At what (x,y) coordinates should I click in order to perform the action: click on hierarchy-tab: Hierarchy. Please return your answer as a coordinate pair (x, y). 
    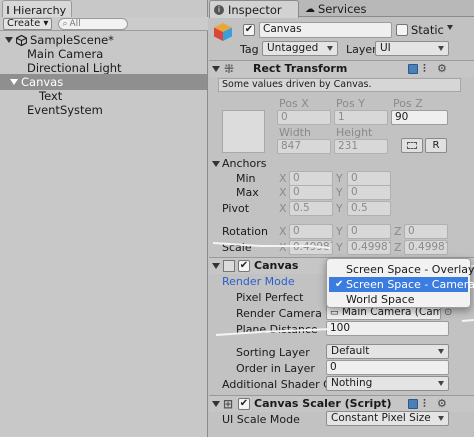
    Looking at the image, I should click on (37, 8).